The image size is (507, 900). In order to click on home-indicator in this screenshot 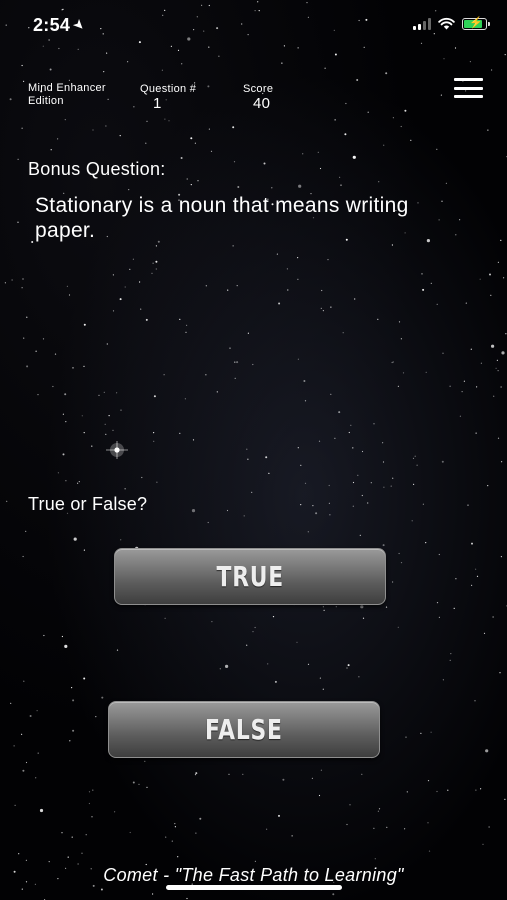, I will do `click(254, 887)`.